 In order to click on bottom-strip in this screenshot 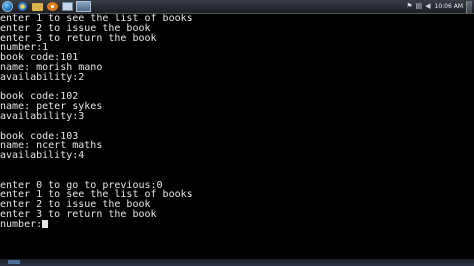, I will do `click(237, 262)`.